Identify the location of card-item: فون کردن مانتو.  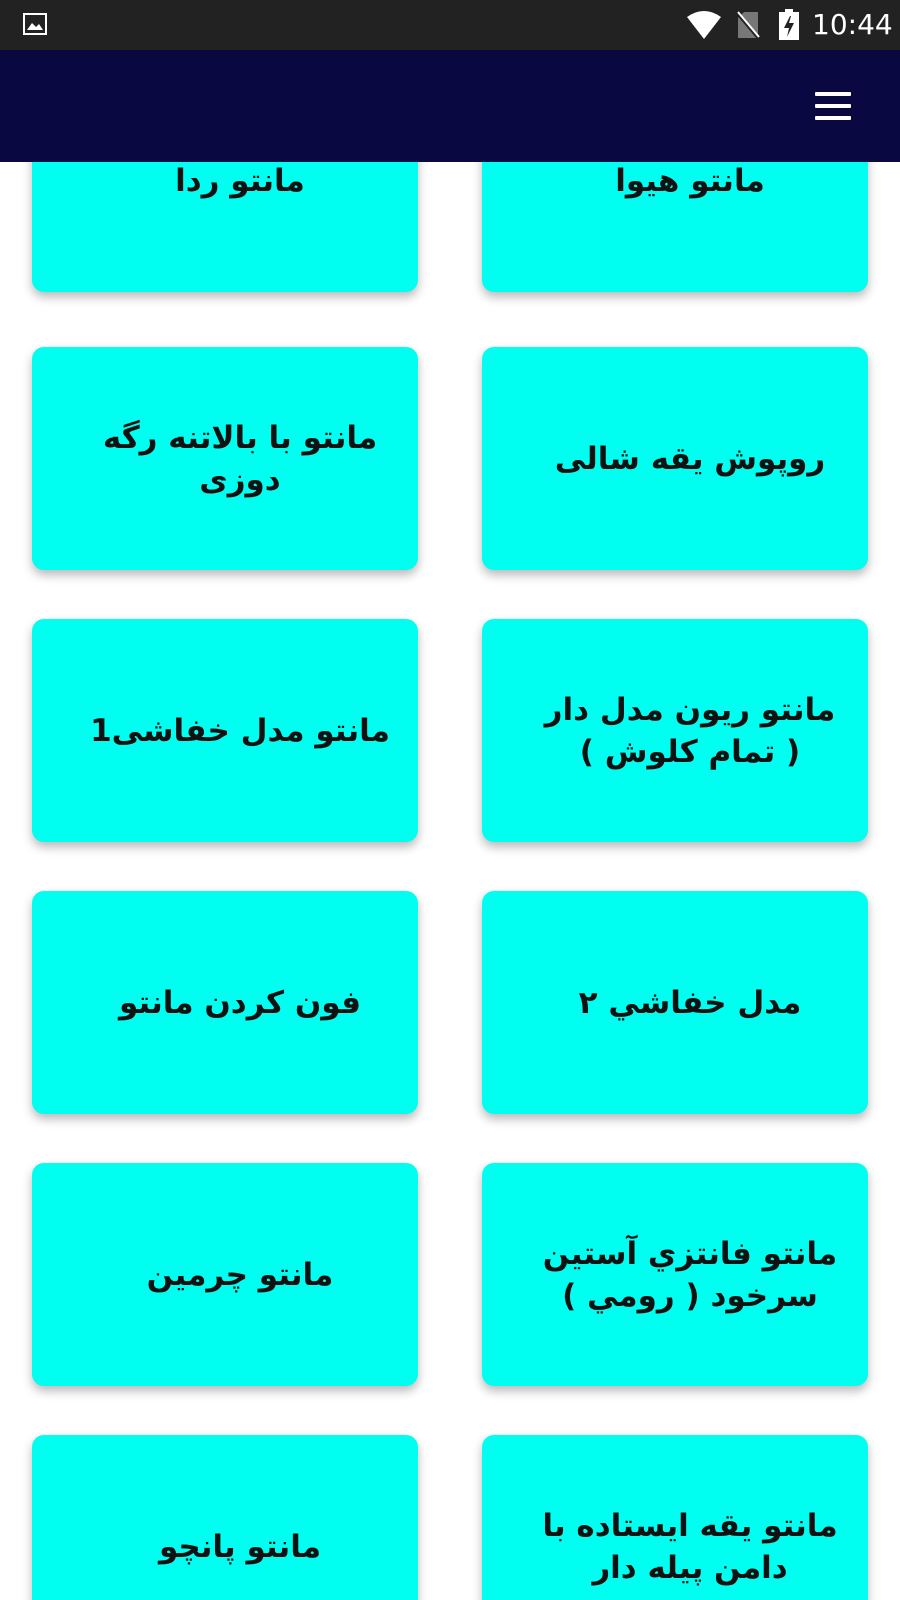
(225, 1002).